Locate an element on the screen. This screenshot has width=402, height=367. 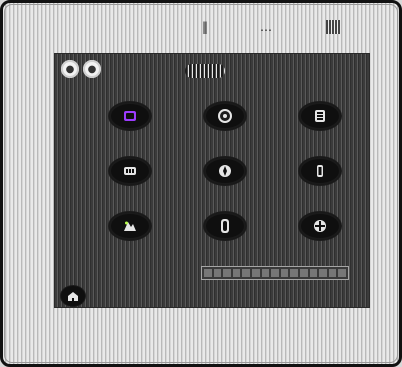
battery-icon is located at coordinates (333, 27).